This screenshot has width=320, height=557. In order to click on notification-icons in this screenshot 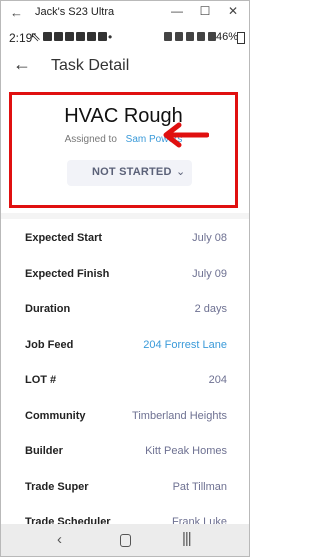, I will do `click(75, 36)`.